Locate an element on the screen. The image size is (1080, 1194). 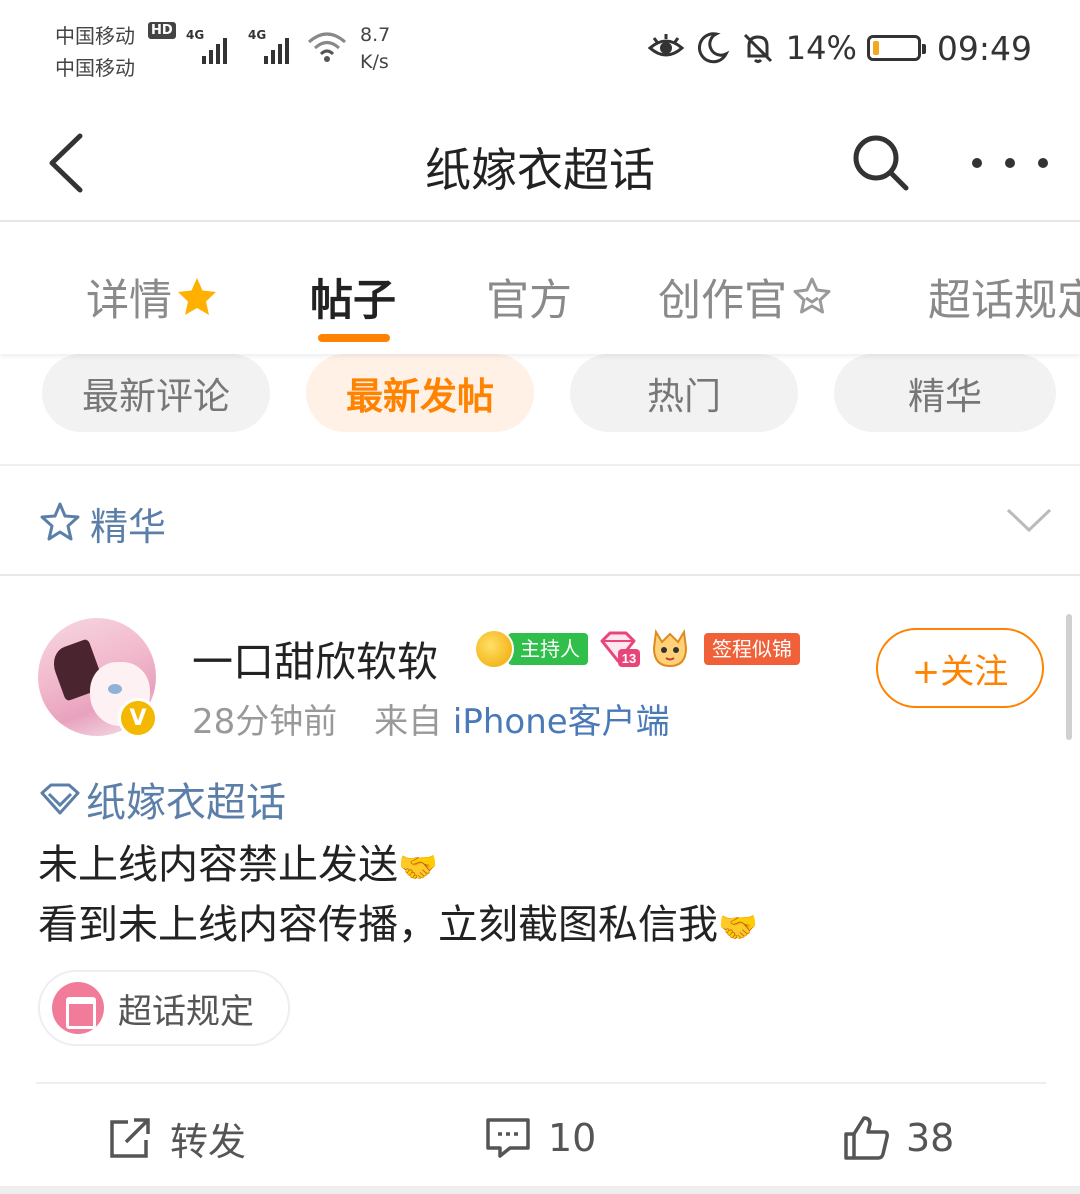
tab-details-label: 详情 is located at coordinates (129, 301).